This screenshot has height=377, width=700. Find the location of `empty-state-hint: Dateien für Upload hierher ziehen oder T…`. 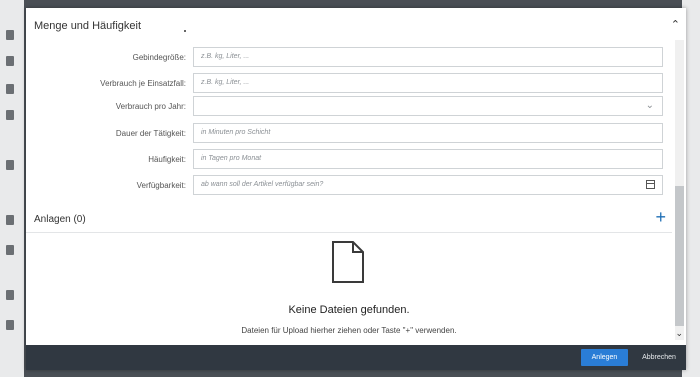

empty-state-hint: Dateien für Upload hierher ziehen oder T… is located at coordinates (349, 330).